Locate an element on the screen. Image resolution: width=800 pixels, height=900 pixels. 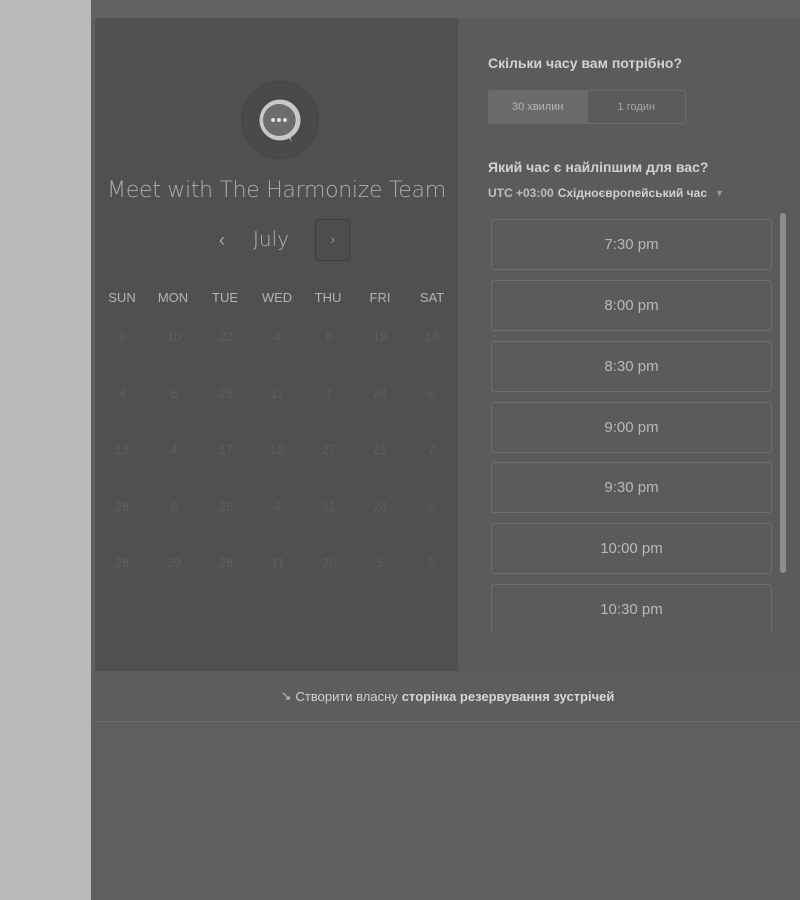
calendar-day: 29 is located at coordinates (174, 562).